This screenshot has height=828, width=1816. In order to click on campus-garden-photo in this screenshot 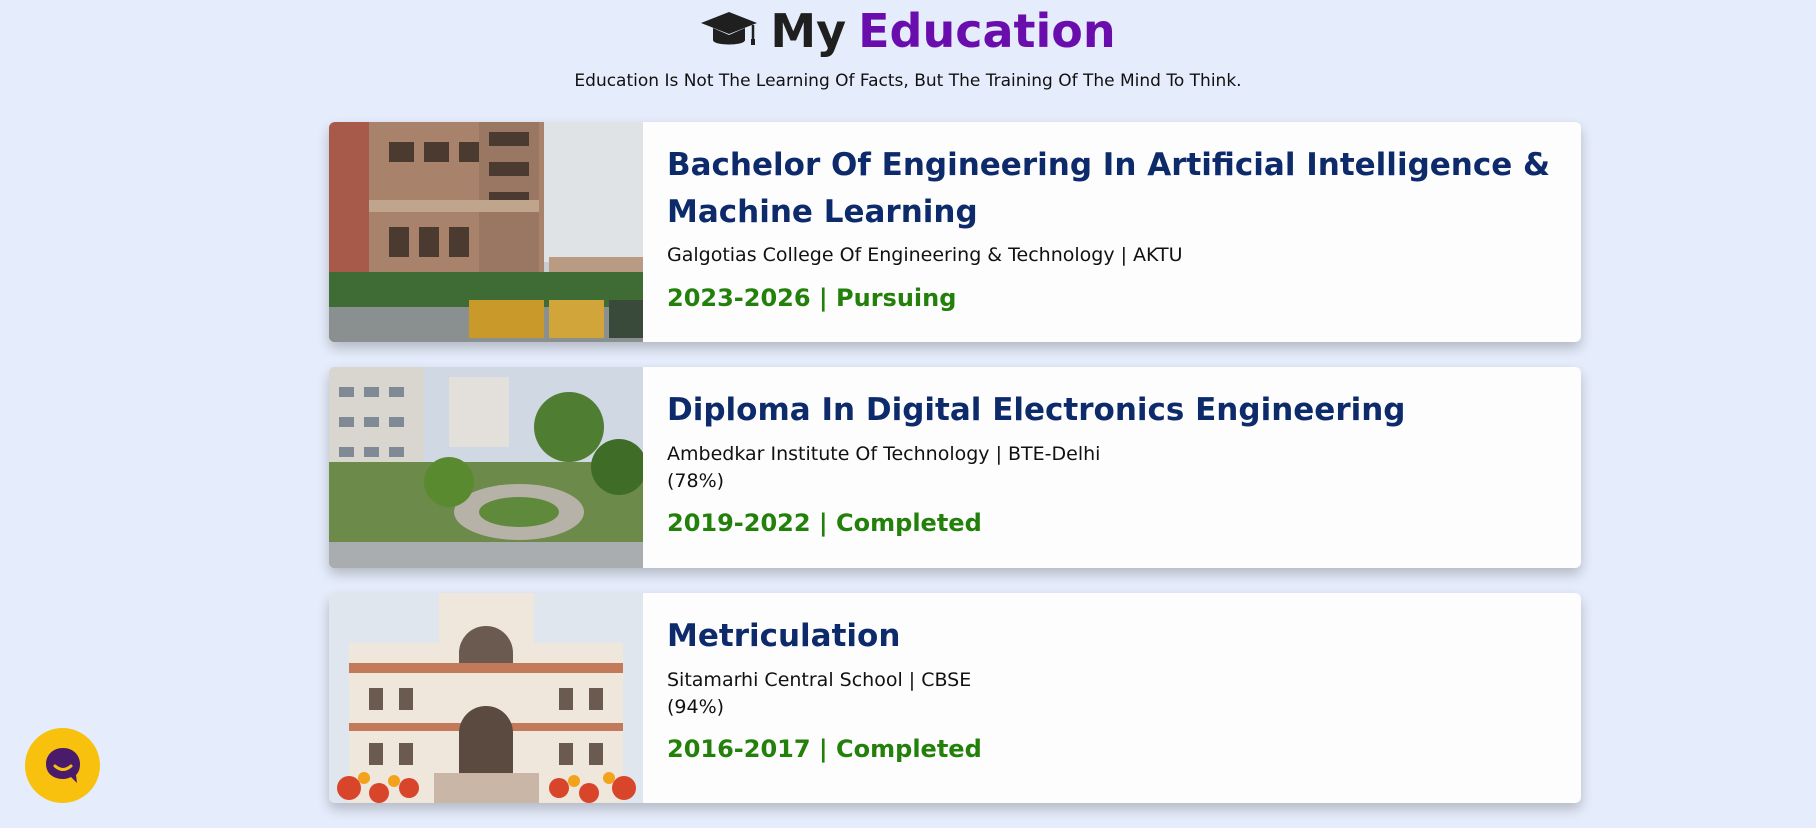, I will do `click(486, 467)`.